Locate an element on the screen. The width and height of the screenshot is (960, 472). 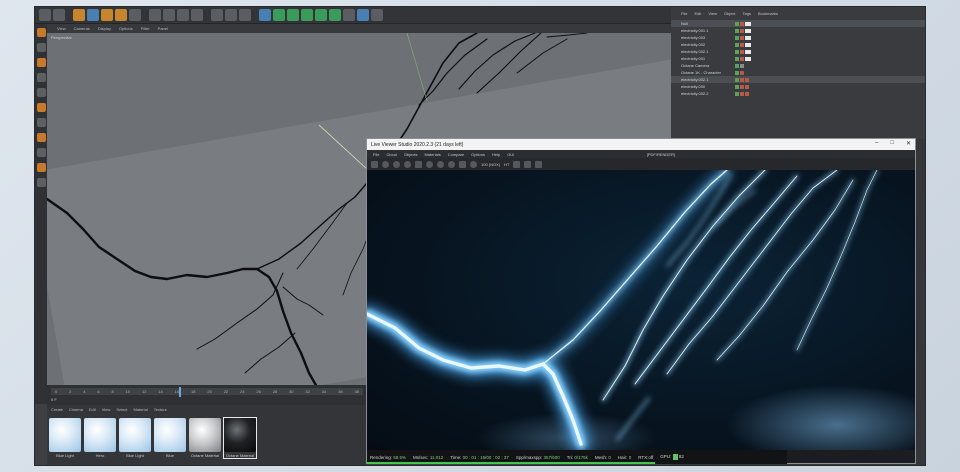
object-row: Octane 1K - Character is located at coordinates (798, 72).